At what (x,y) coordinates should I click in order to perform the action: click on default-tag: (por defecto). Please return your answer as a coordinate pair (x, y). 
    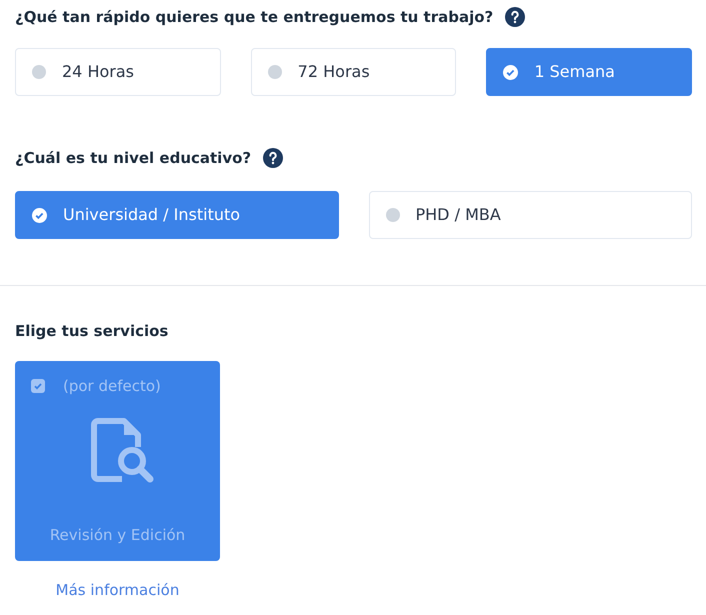
    Looking at the image, I should click on (112, 385).